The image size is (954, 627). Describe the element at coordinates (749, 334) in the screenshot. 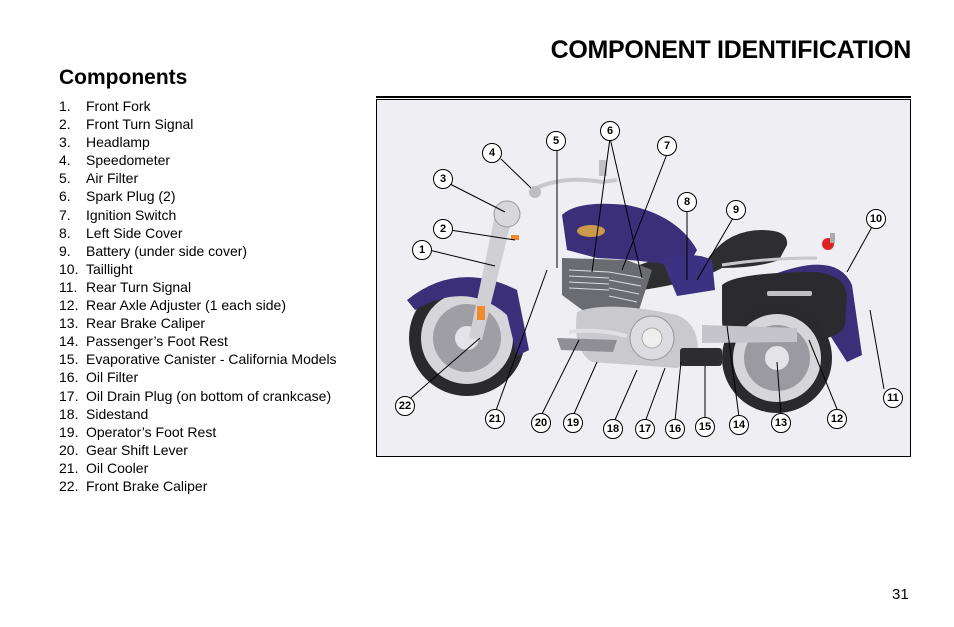

I see `swingarm` at that location.